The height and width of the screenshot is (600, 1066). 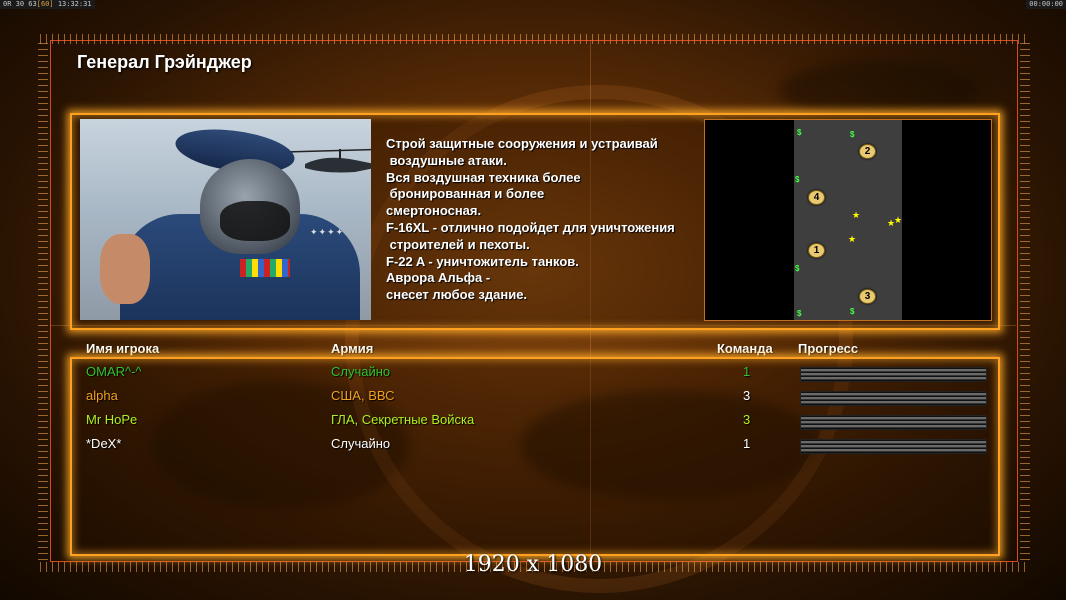 What do you see at coordinates (828, 348) in the screenshot?
I see `header-progress: Прогресс` at bounding box center [828, 348].